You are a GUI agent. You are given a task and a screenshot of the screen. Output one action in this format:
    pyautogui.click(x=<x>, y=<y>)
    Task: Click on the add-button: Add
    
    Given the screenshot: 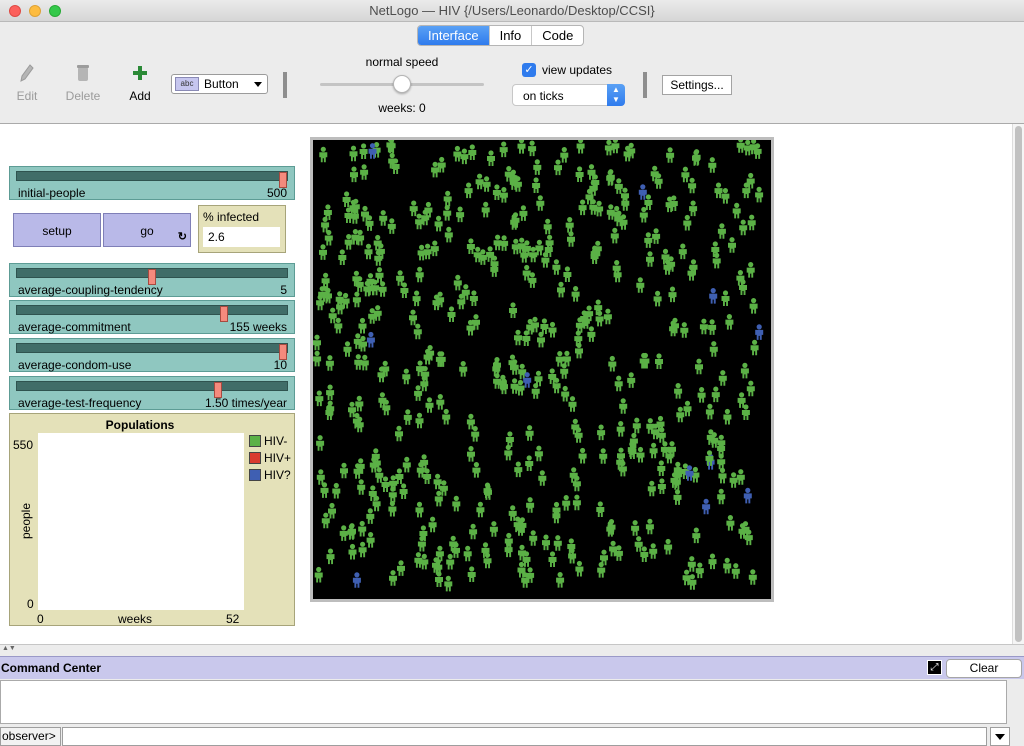 What is the action you would take?
    pyautogui.click(x=140, y=83)
    